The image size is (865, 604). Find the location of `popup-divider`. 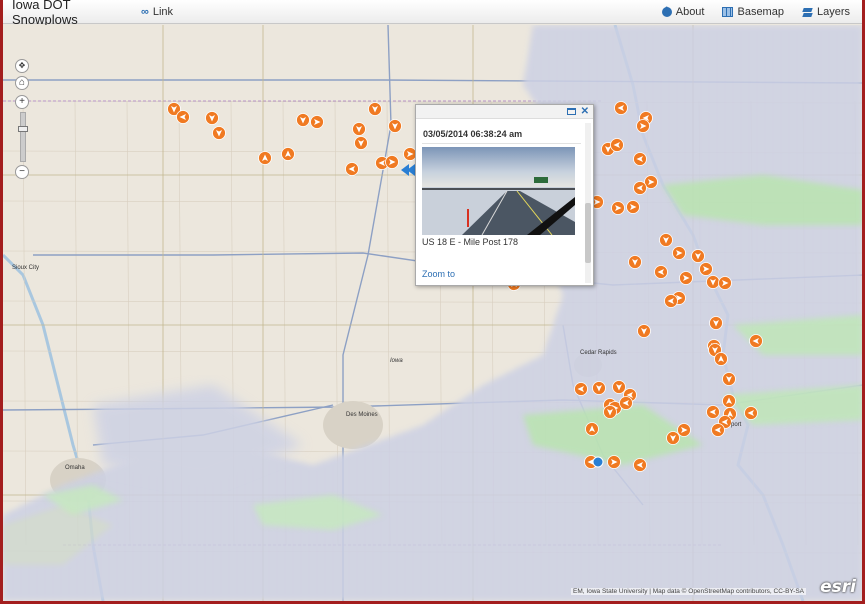

popup-divider is located at coordinates (501, 143).